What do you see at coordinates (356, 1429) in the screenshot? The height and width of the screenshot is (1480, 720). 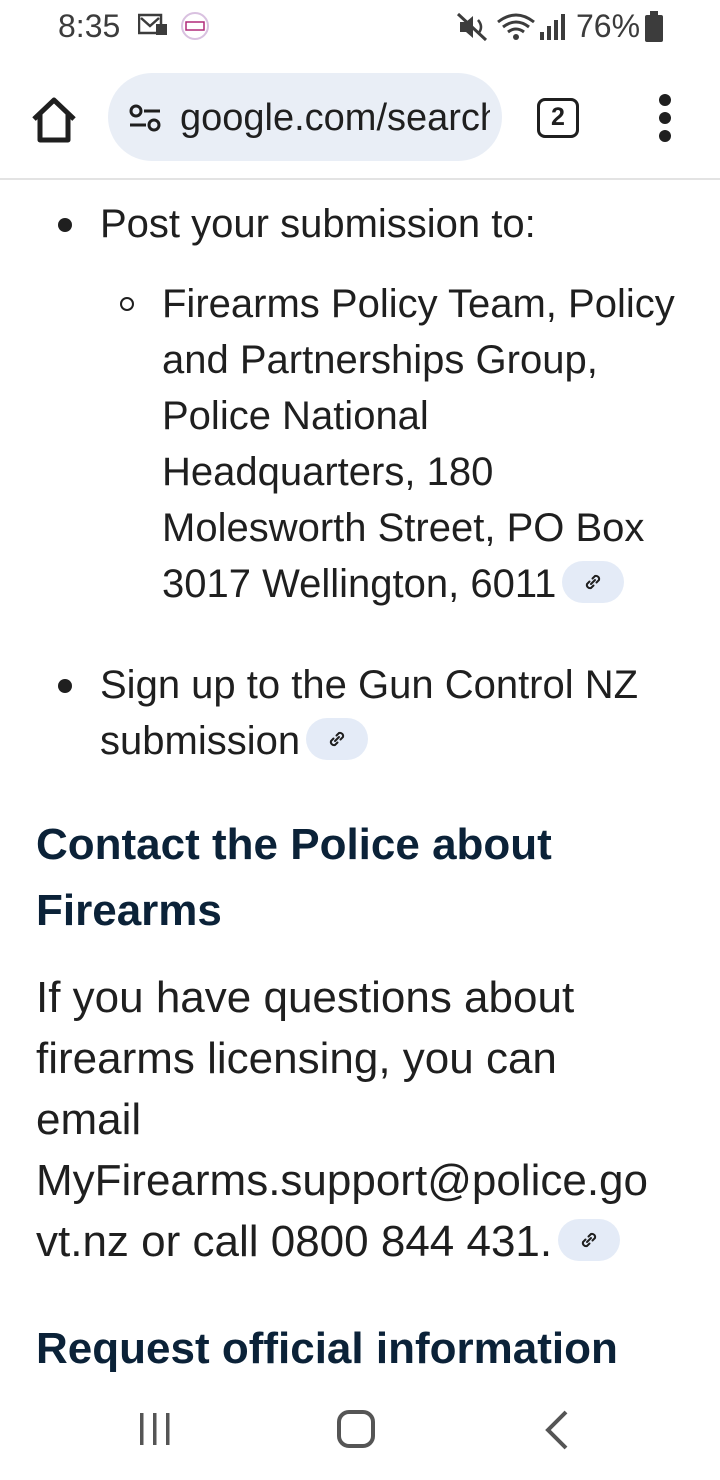 I see `nav-home-icon` at bounding box center [356, 1429].